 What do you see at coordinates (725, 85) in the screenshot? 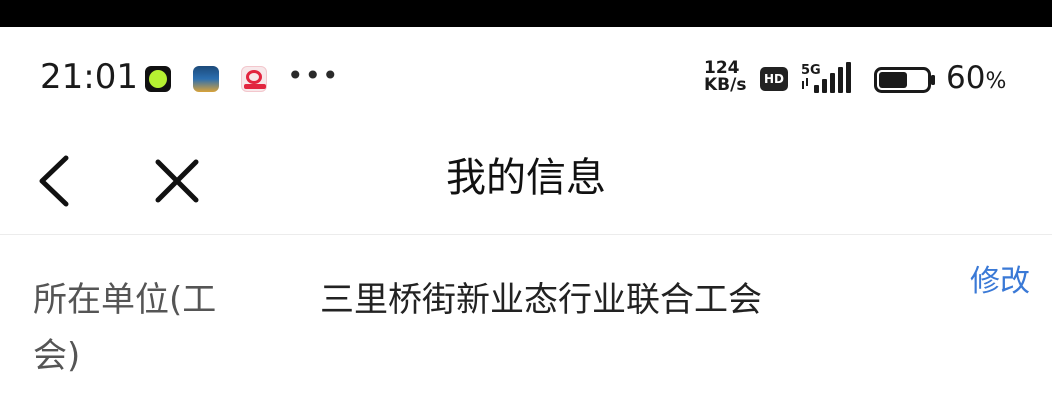
I see `network-speed-unit: KB/s` at bounding box center [725, 85].